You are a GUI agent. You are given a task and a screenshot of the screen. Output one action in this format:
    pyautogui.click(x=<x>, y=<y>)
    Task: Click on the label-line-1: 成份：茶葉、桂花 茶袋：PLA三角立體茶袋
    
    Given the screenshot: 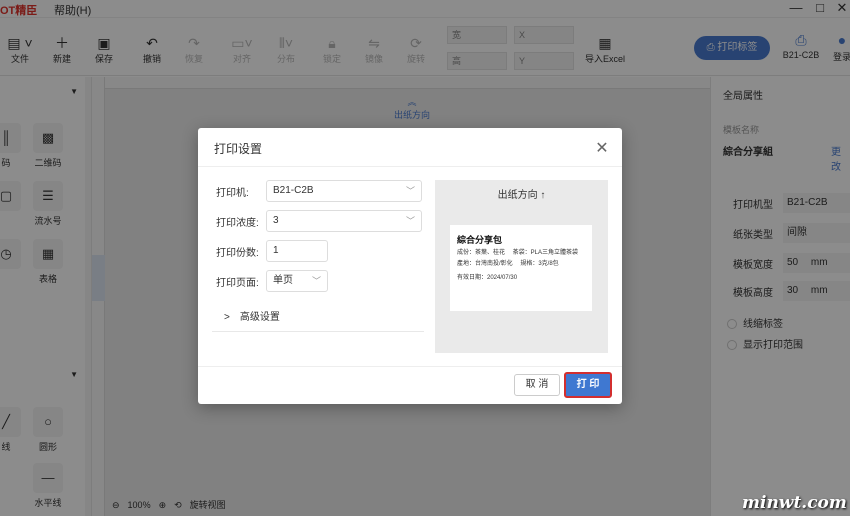 What is the action you would take?
    pyautogui.click(x=518, y=253)
    